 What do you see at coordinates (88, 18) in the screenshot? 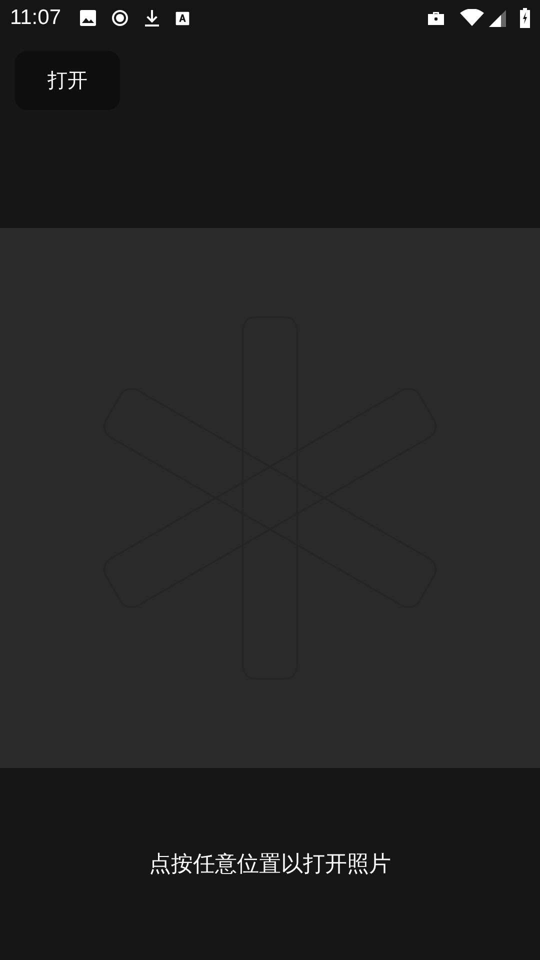
I see `image-icon` at bounding box center [88, 18].